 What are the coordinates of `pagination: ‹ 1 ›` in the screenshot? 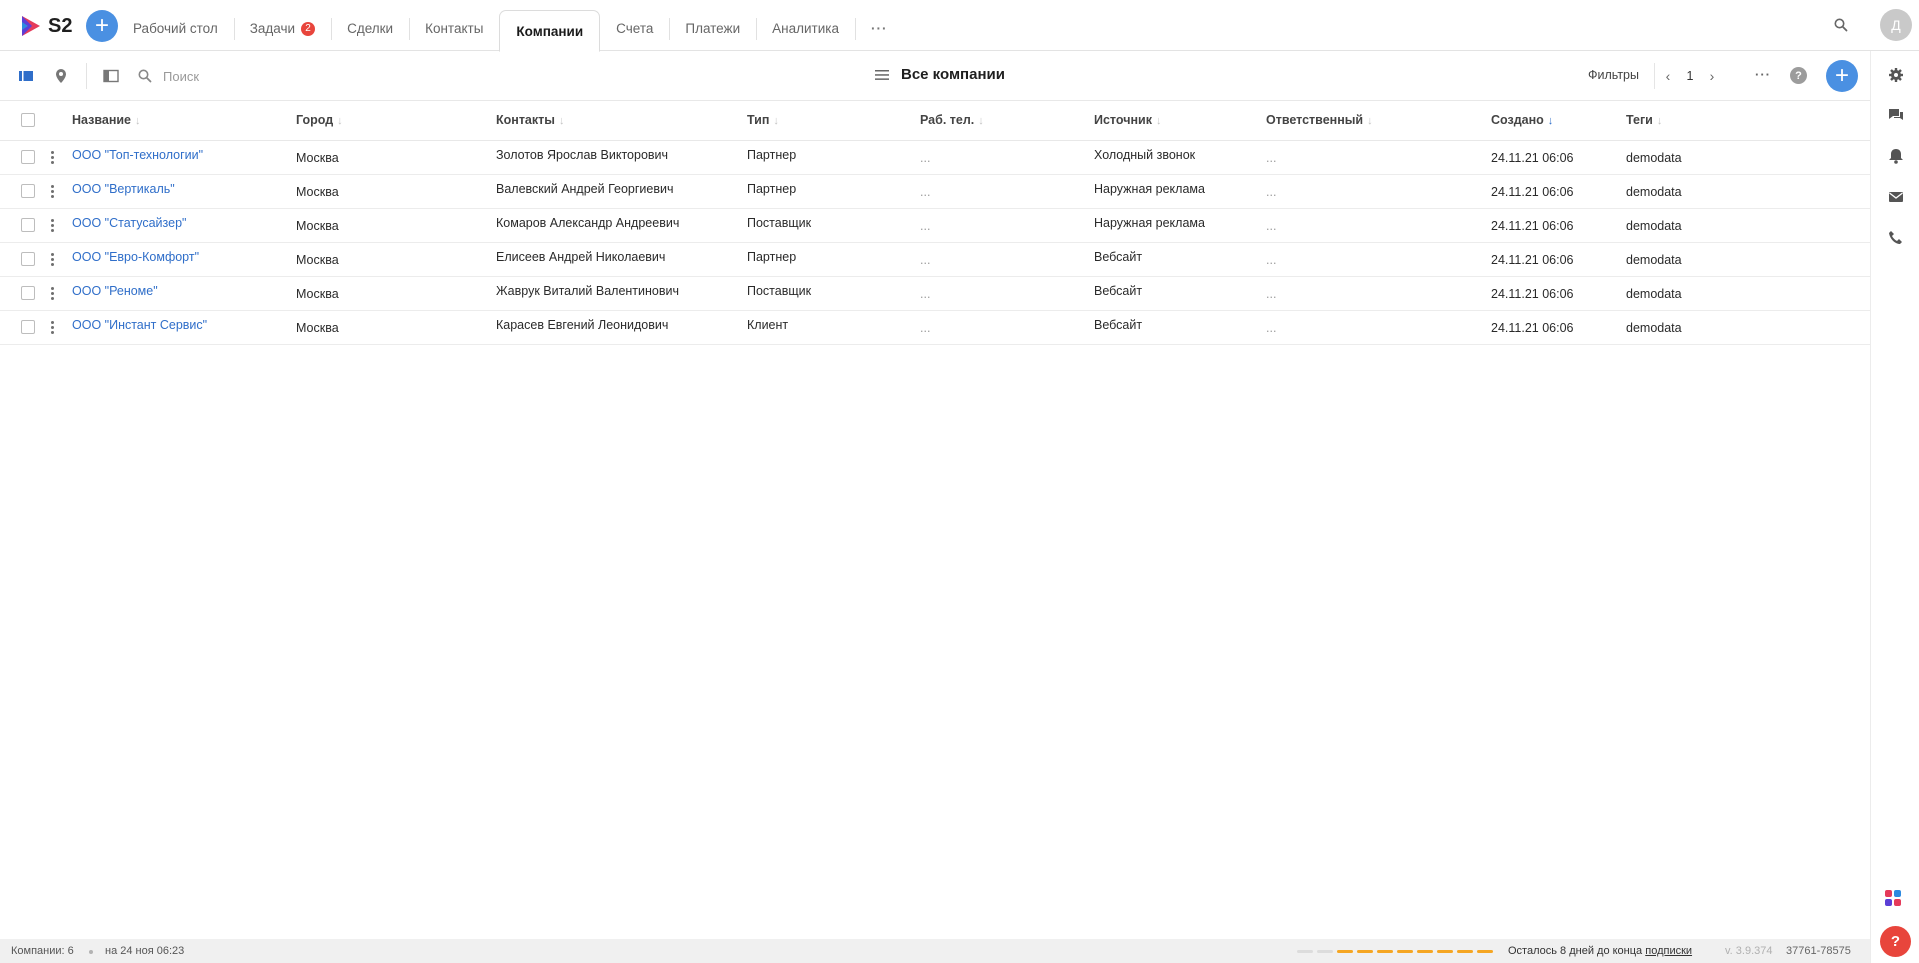 It's located at (1689, 76).